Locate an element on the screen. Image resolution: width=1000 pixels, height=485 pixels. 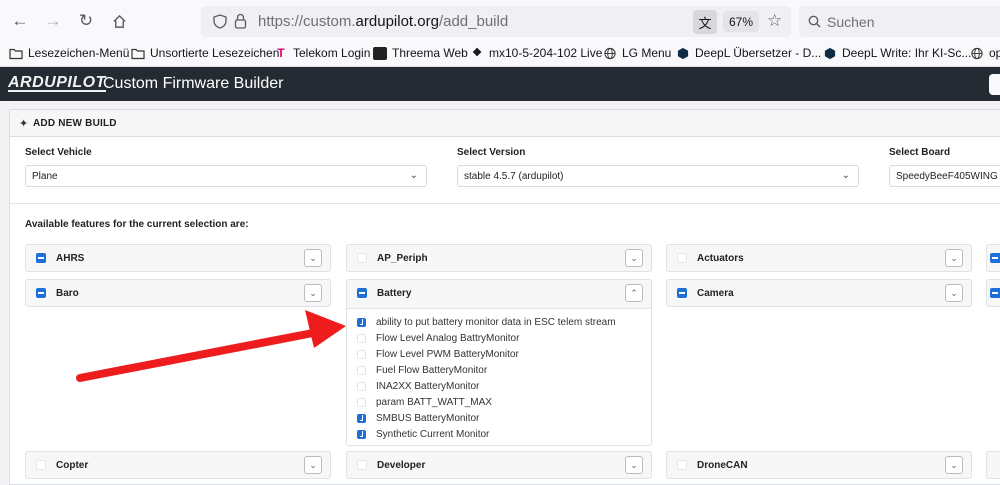
arrow-shaft is located at coordinates (199, 355).